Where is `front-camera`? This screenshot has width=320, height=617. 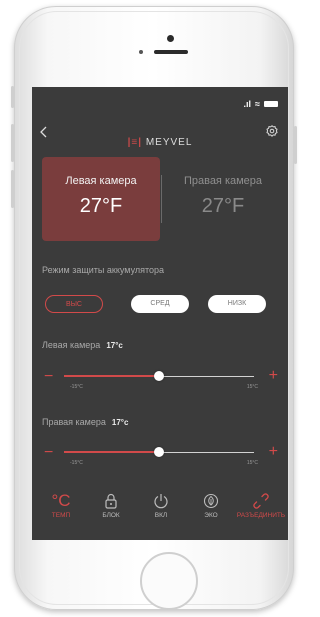 front-camera is located at coordinates (170, 38).